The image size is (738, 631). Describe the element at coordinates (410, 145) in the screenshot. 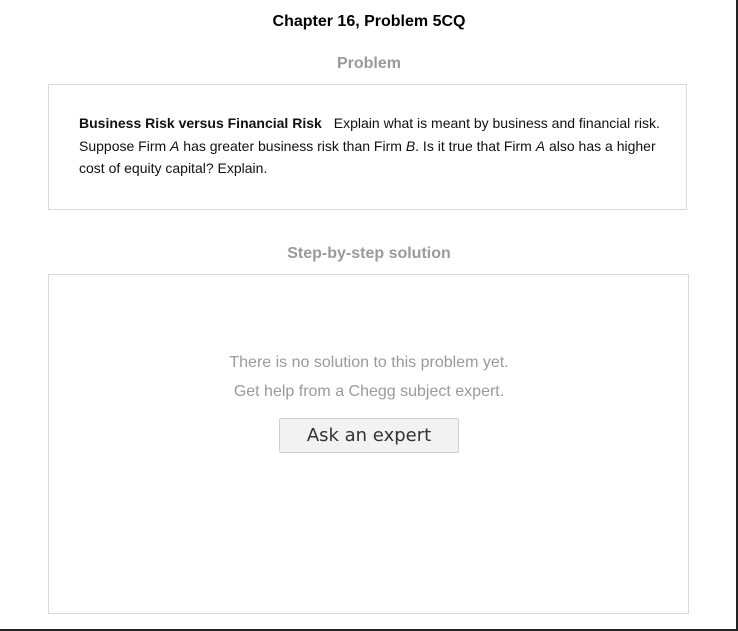

I see `firm-b-label: B` at that location.